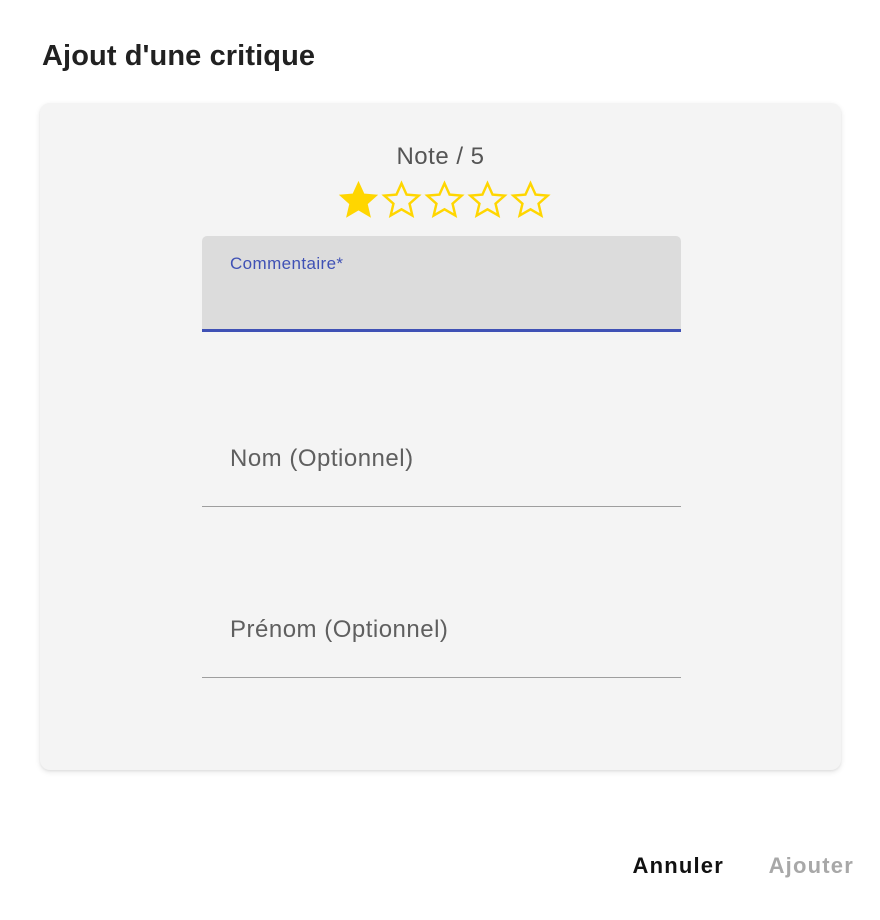  I want to click on cancel-button: Annuler, so click(678, 866).